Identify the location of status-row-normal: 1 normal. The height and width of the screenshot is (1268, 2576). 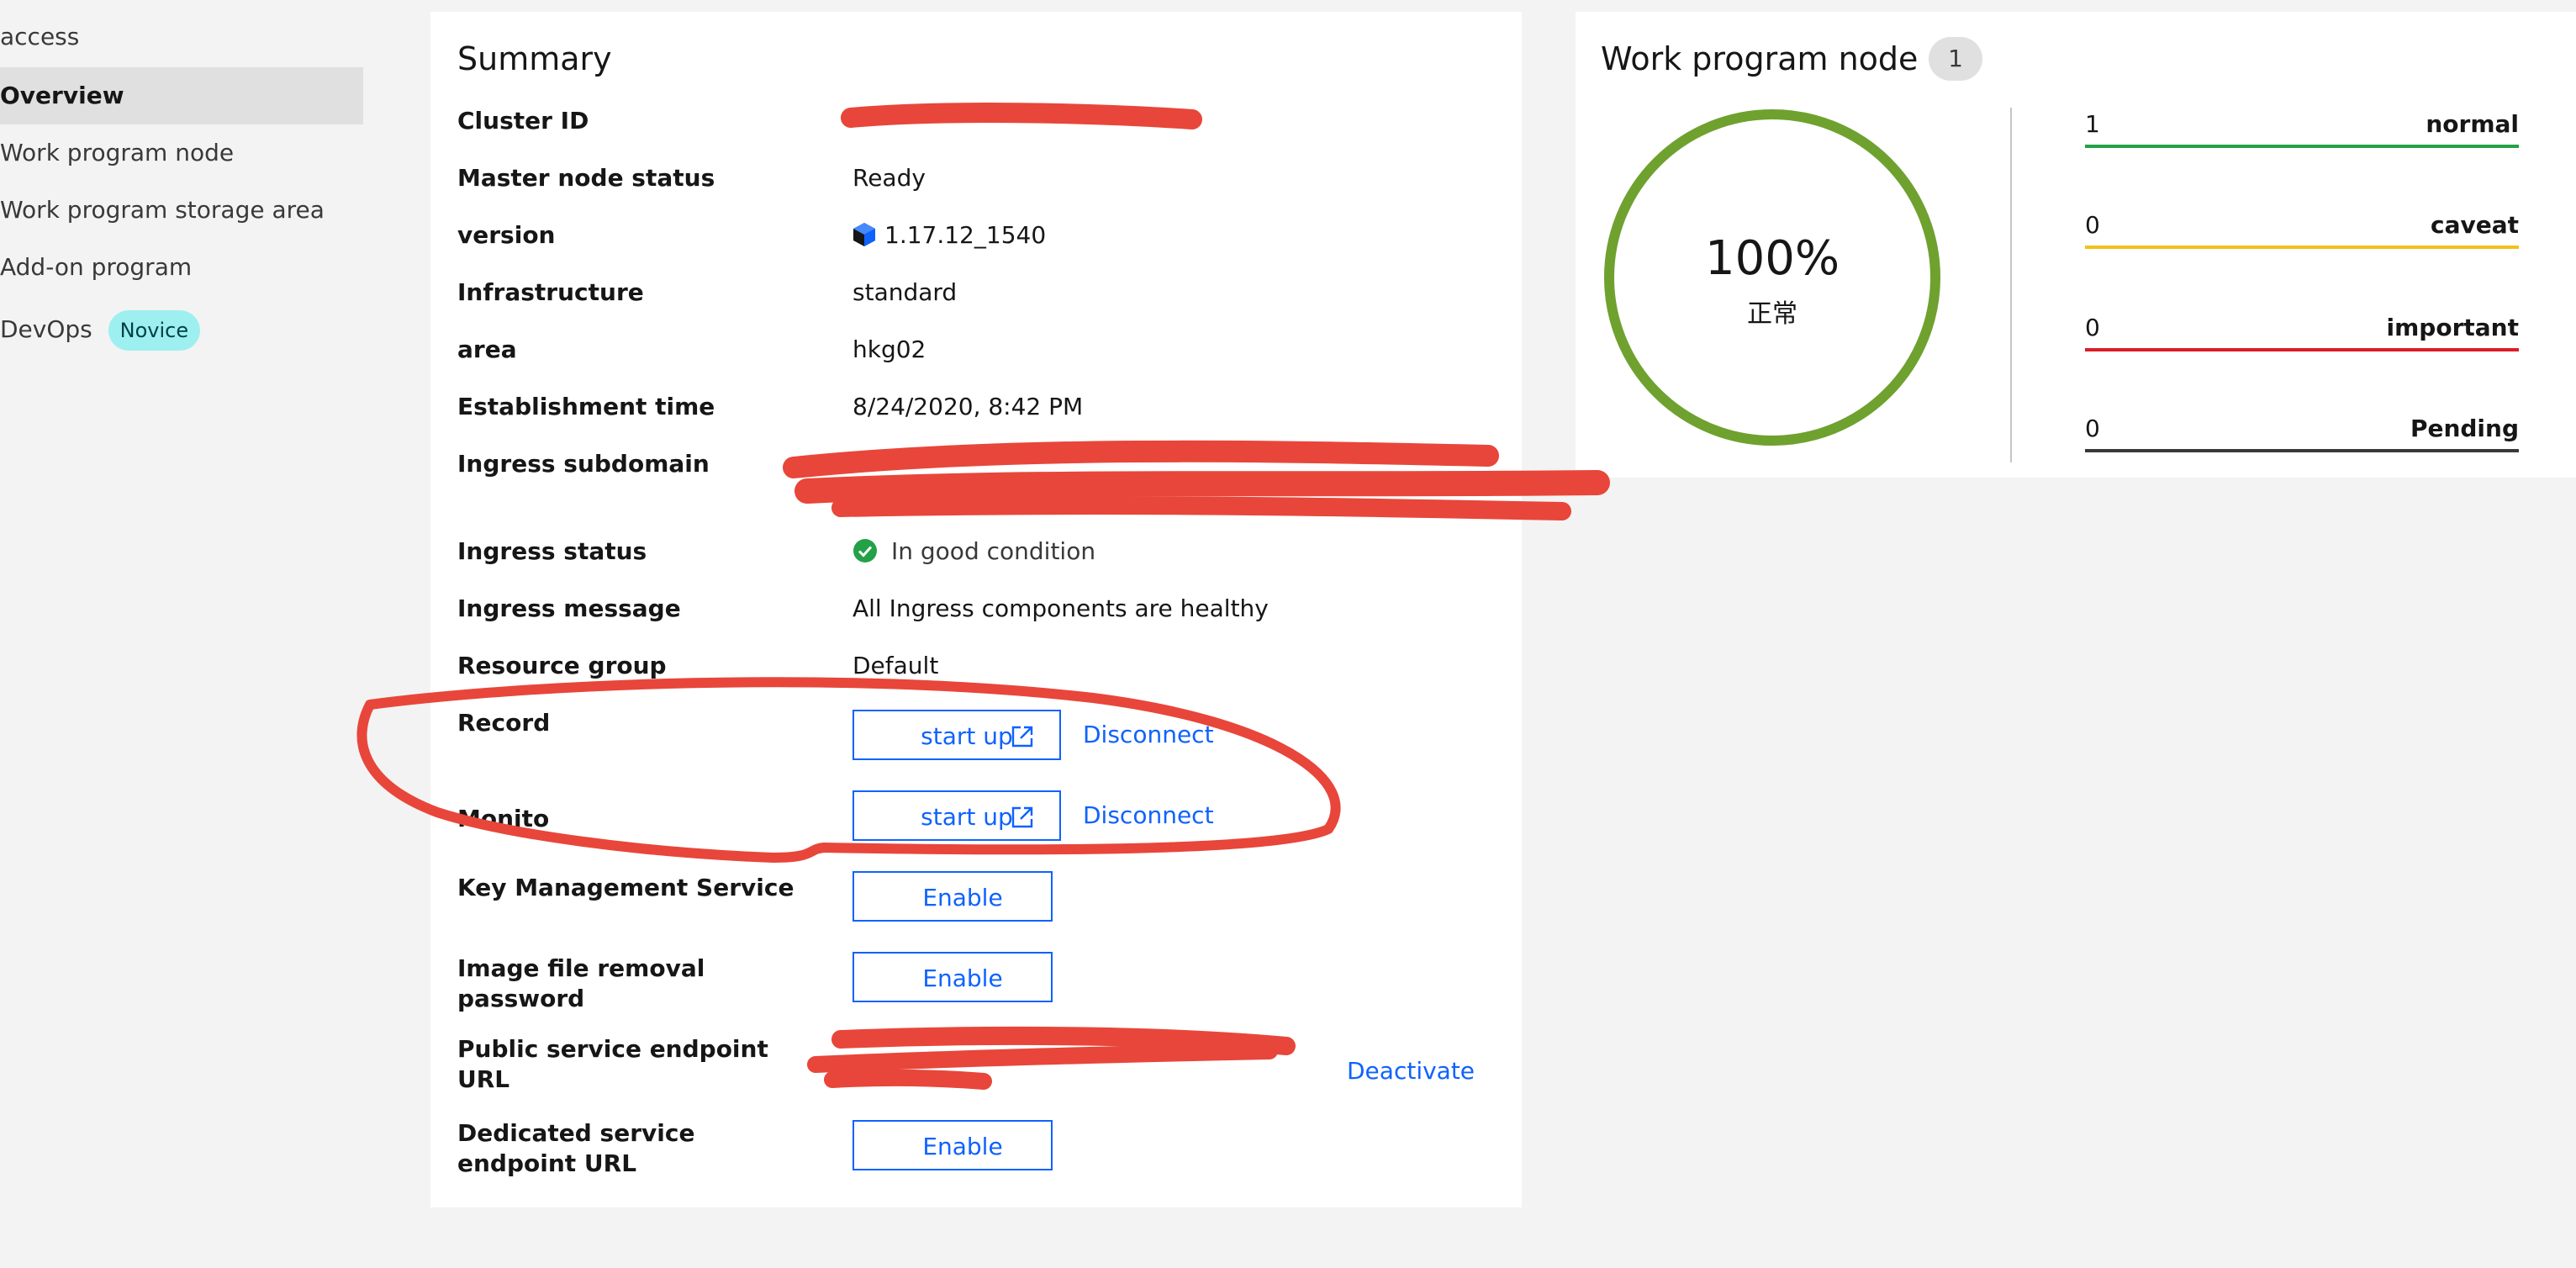
(2302, 127).